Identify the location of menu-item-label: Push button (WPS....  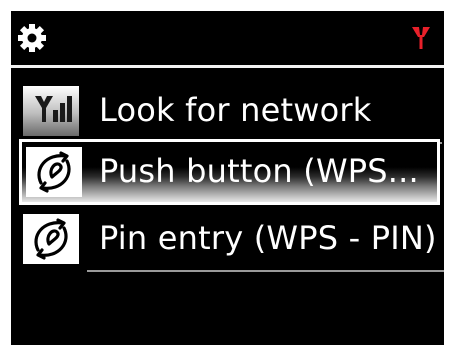
(259, 171).